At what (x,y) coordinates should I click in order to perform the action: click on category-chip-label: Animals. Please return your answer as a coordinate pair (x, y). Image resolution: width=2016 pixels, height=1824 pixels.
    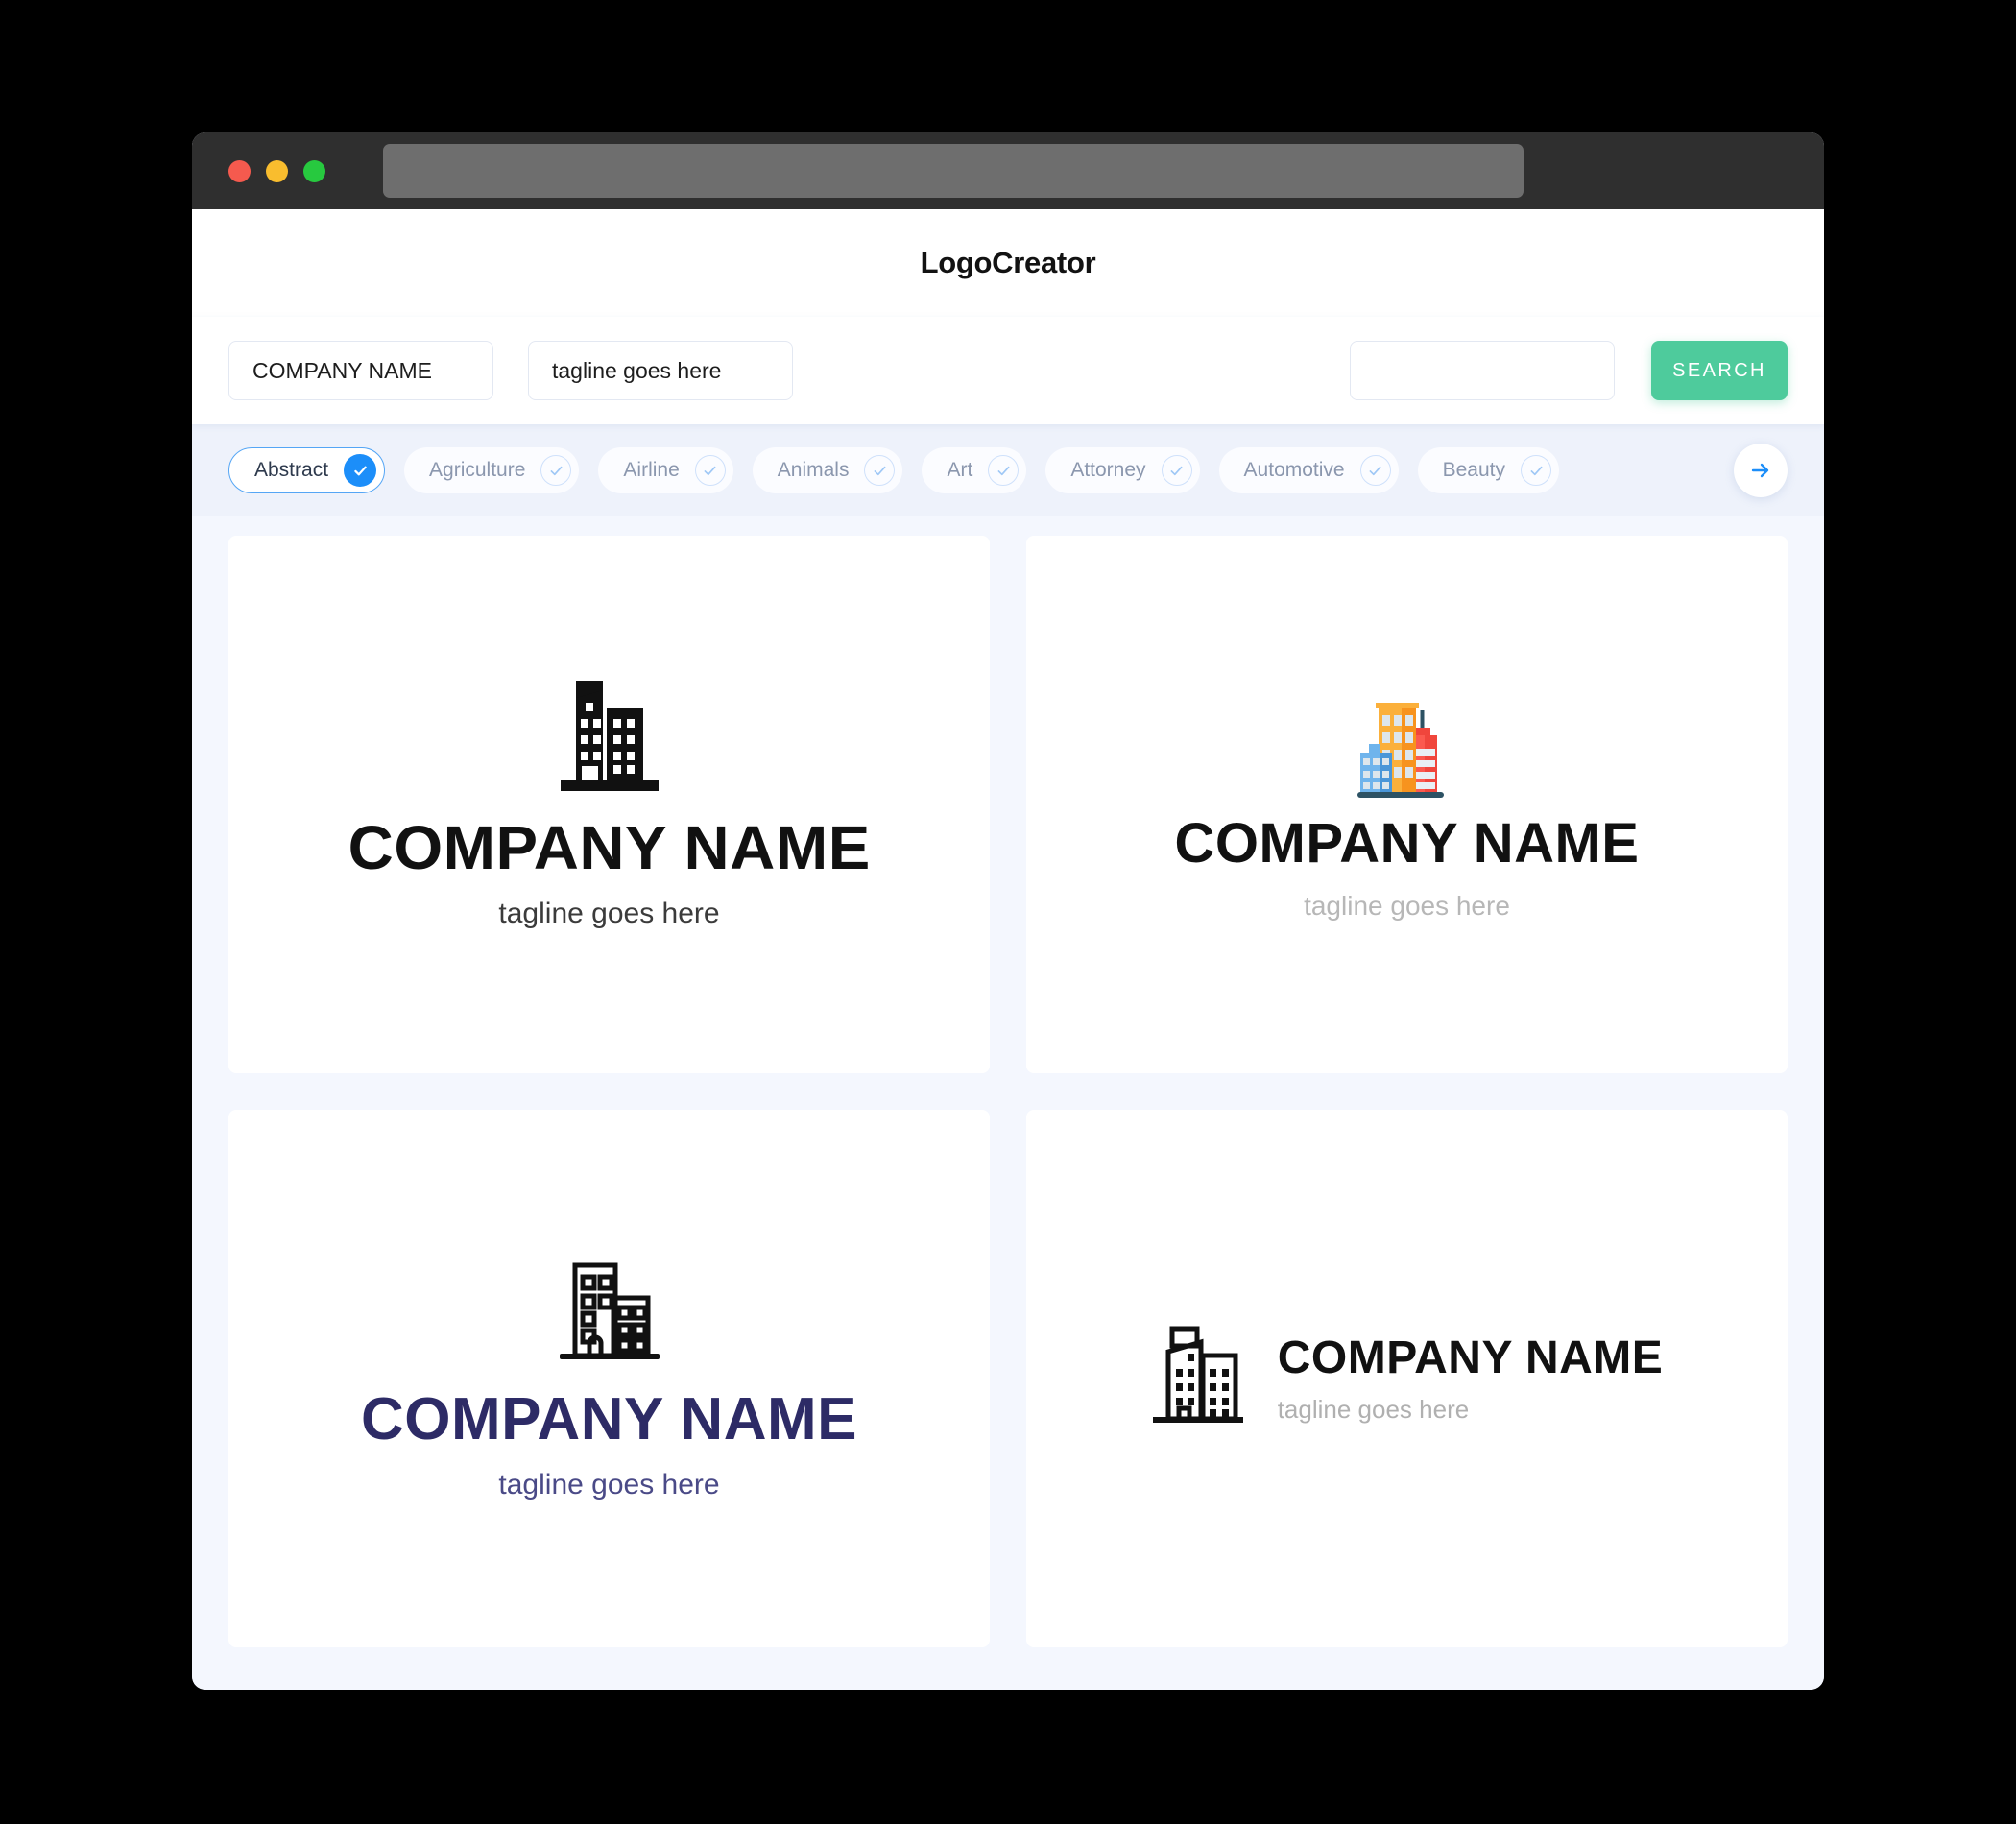
    Looking at the image, I should click on (813, 470).